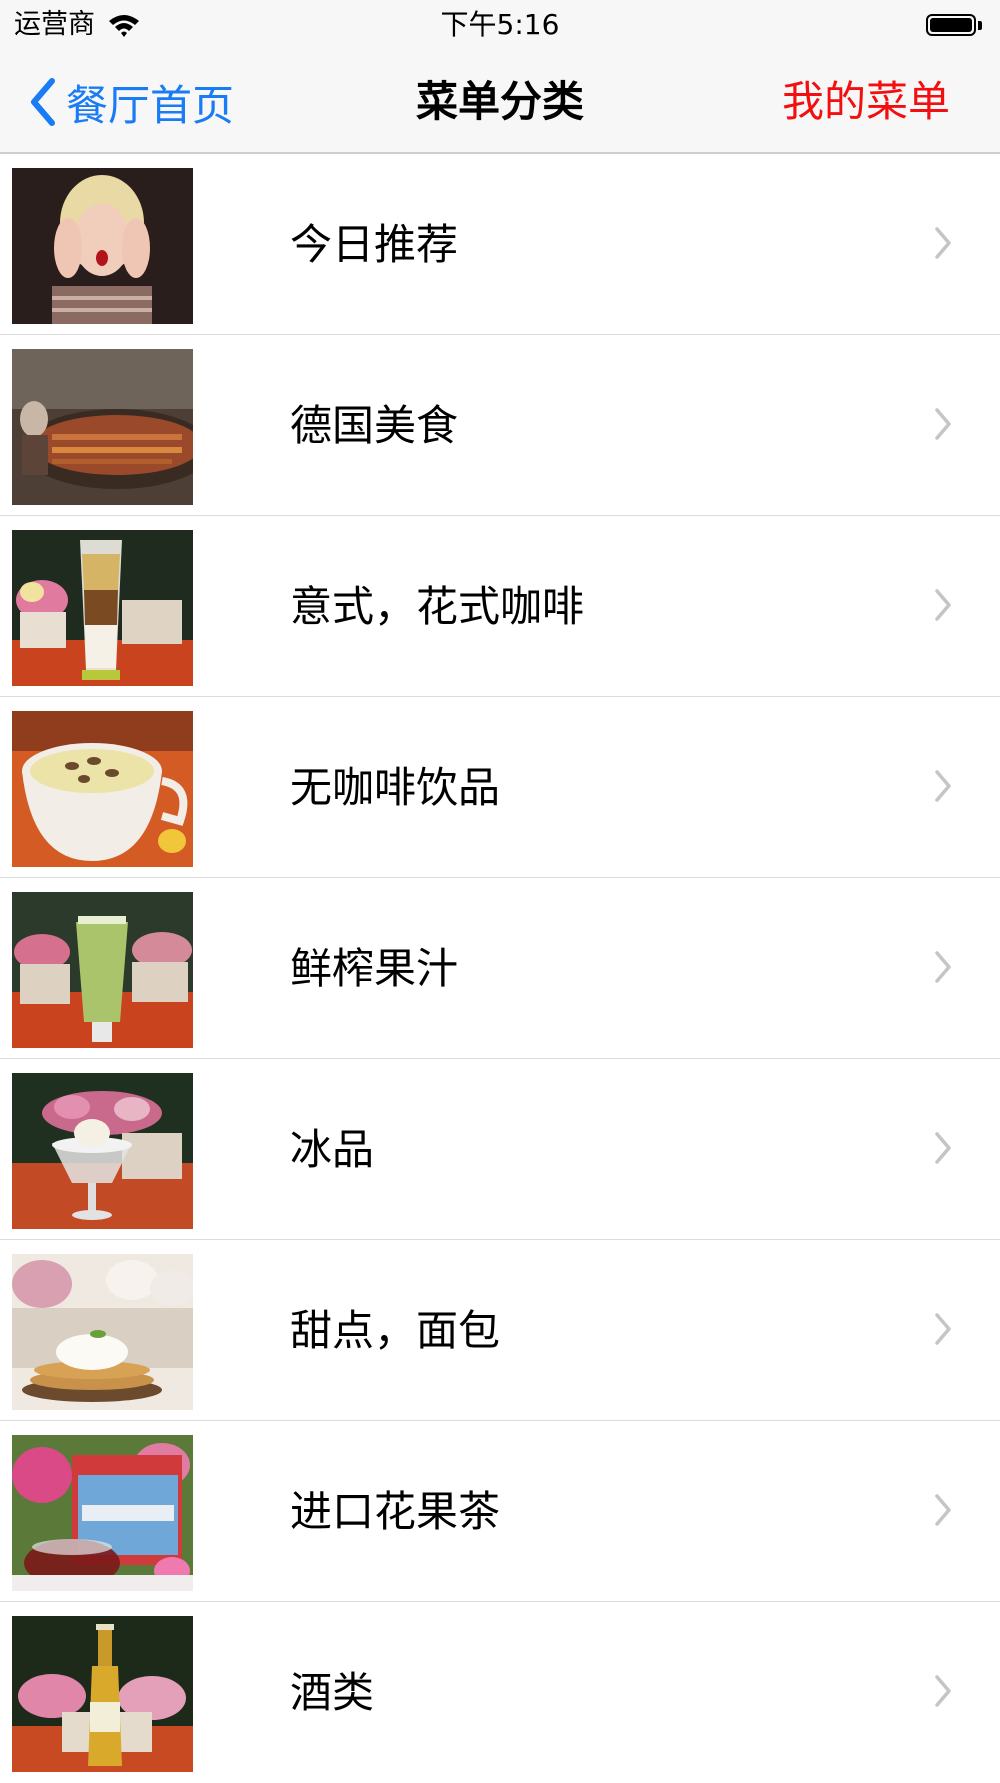  What do you see at coordinates (500, 425) in the screenshot?
I see `list-item: 德国美食` at bounding box center [500, 425].